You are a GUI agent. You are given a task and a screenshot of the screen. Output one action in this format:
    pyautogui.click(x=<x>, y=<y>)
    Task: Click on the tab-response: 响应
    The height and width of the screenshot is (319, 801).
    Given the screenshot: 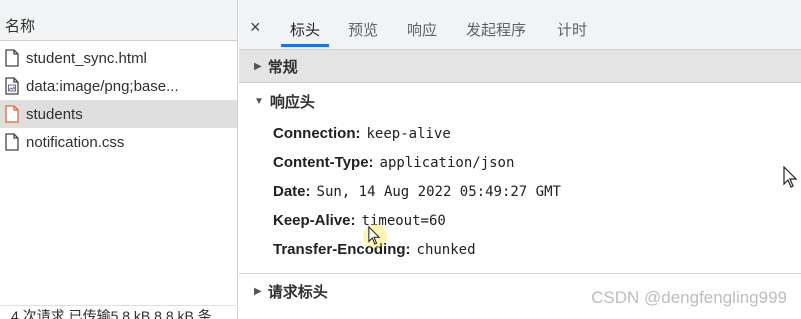 What is the action you would take?
    pyautogui.click(x=422, y=29)
    